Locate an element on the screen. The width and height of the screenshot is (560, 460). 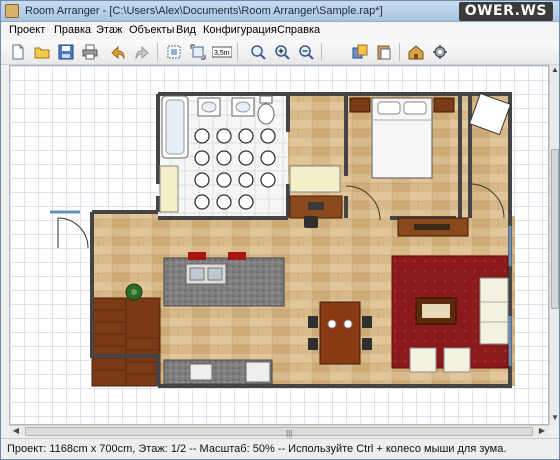
measure-label: 3,5m is located at coordinates (222, 53).